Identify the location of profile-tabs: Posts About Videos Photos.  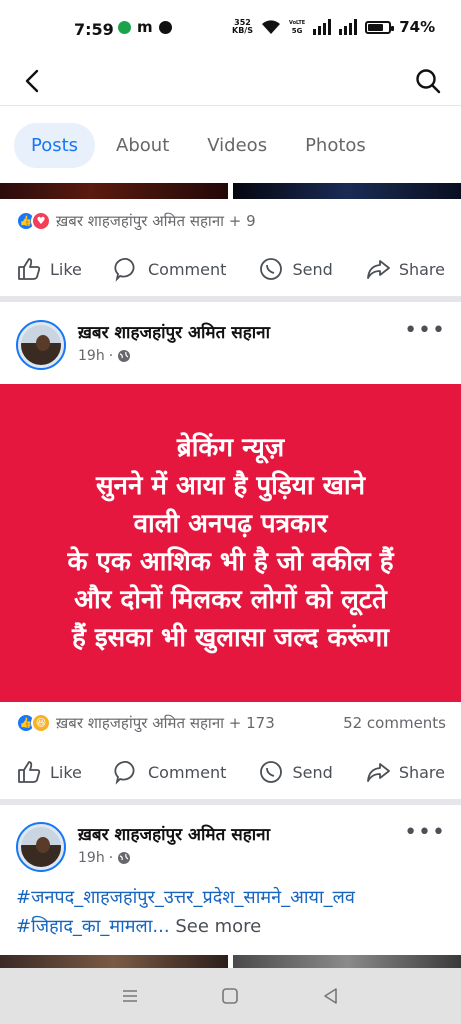
(198, 145).